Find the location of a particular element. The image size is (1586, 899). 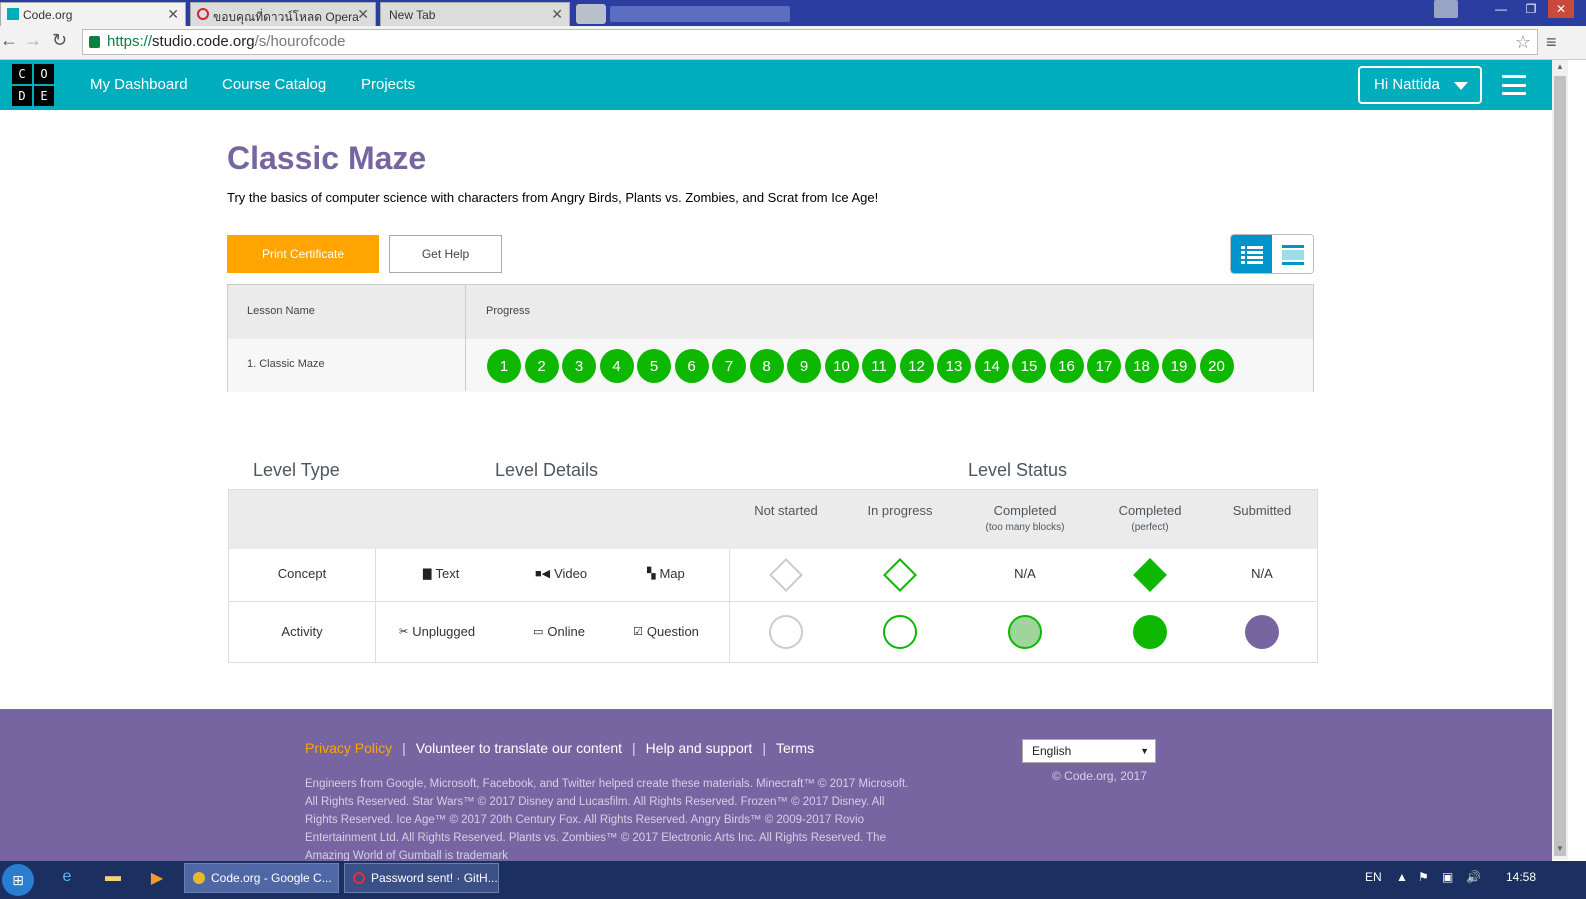

url-path: /s/hourofcode is located at coordinates (300, 41).